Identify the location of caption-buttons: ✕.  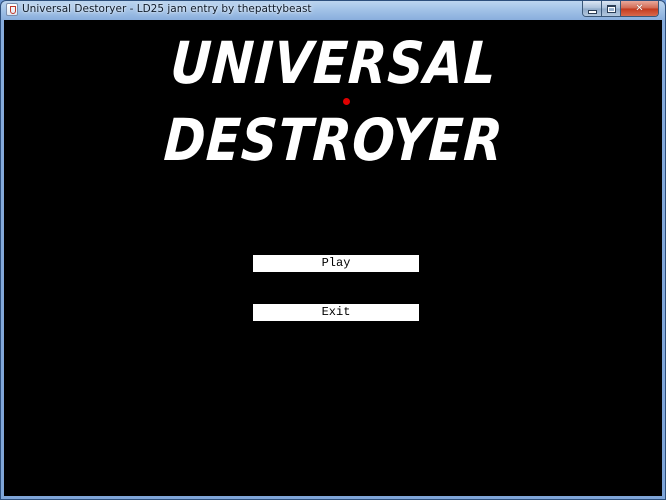
(620, 9).